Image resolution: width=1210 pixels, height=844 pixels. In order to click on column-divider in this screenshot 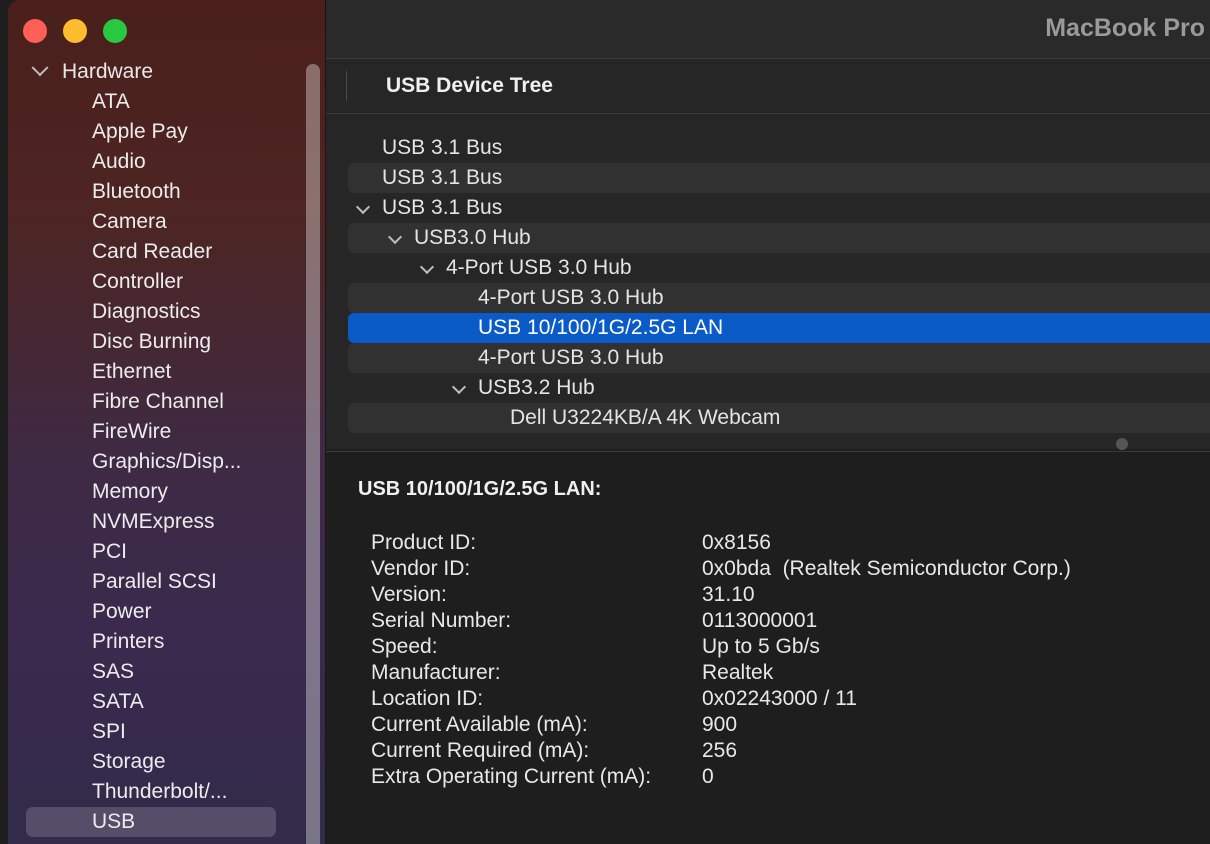, I will do `click(346, 86)`.